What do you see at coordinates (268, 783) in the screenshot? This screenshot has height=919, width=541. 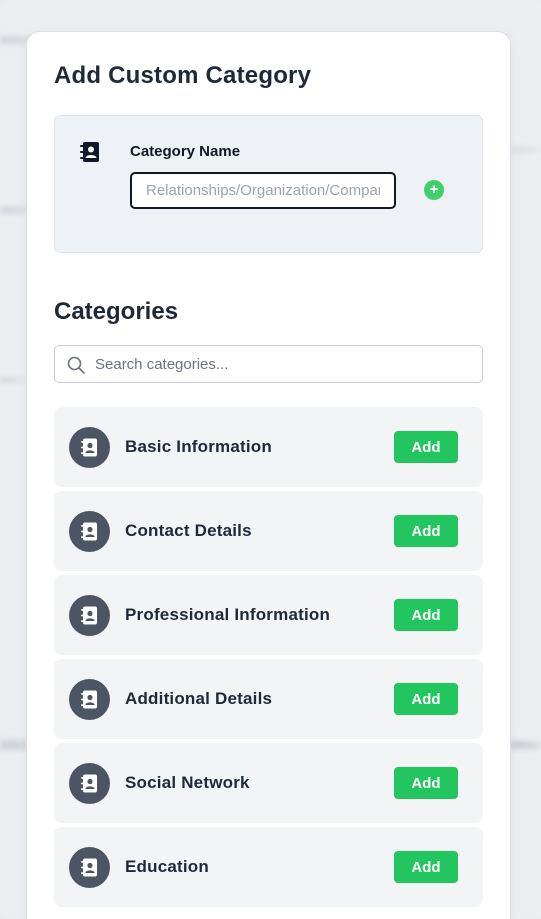 I see `category-item: Social Network Add` at bounding box center [268, 783].